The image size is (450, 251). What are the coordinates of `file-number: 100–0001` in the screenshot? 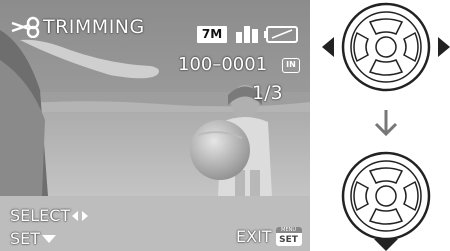 It's located at (223, 64).